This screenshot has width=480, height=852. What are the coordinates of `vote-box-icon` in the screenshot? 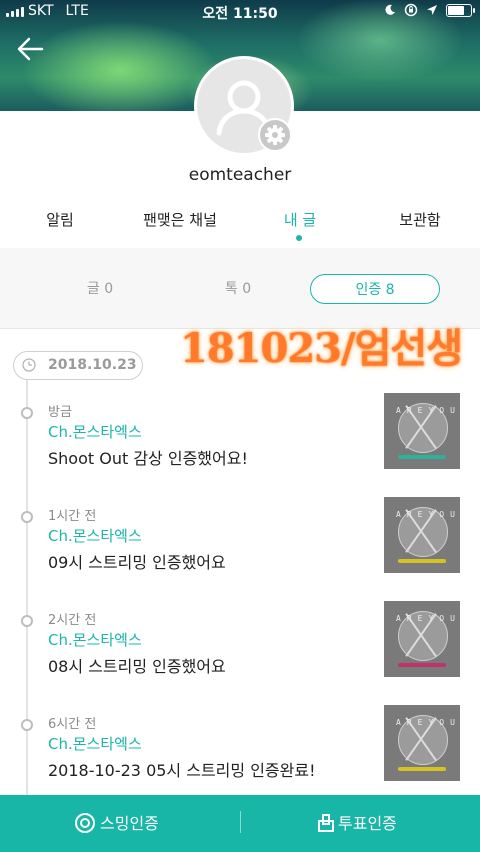 It's located at (326, 823).